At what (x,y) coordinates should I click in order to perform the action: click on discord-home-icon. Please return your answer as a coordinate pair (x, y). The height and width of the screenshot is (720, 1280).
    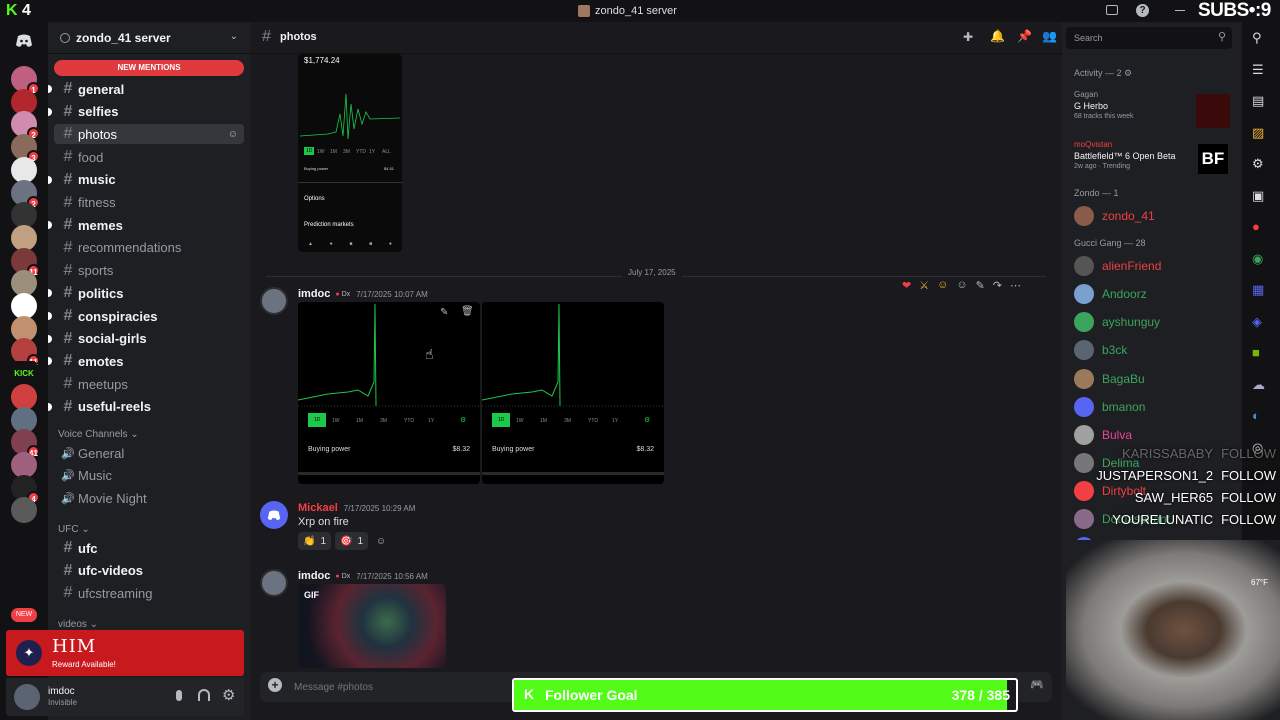
    Looking at the image, I should click on (24, 41).